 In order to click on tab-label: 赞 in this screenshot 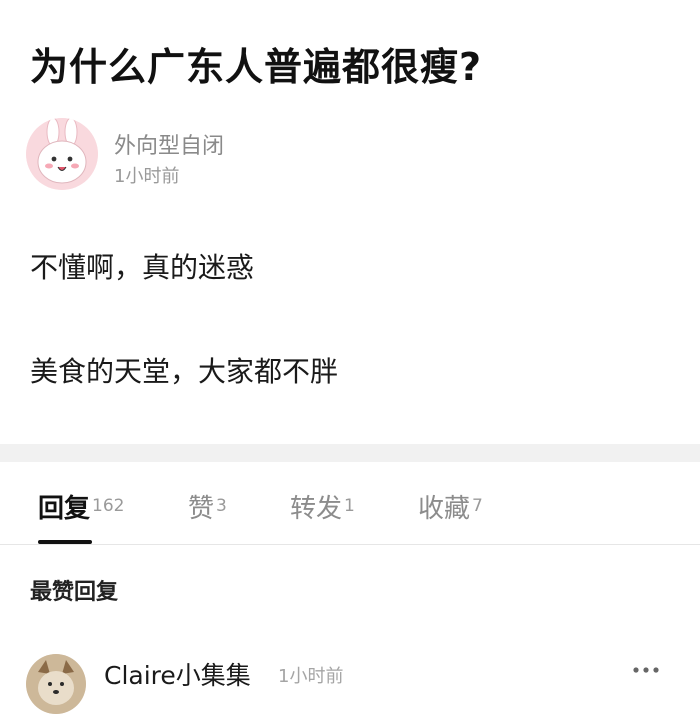, I will do `click(201, 509)`.